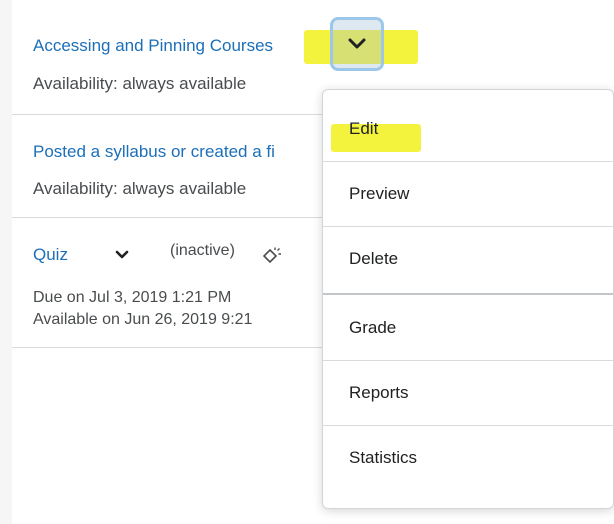 This screenshot has height=524, width=614. What do you see at coordinates (143, 319) in the screenshot?
I see `available-date-text: Available on Jun 26, 2019 9:21` at bounding box center [143, 319].